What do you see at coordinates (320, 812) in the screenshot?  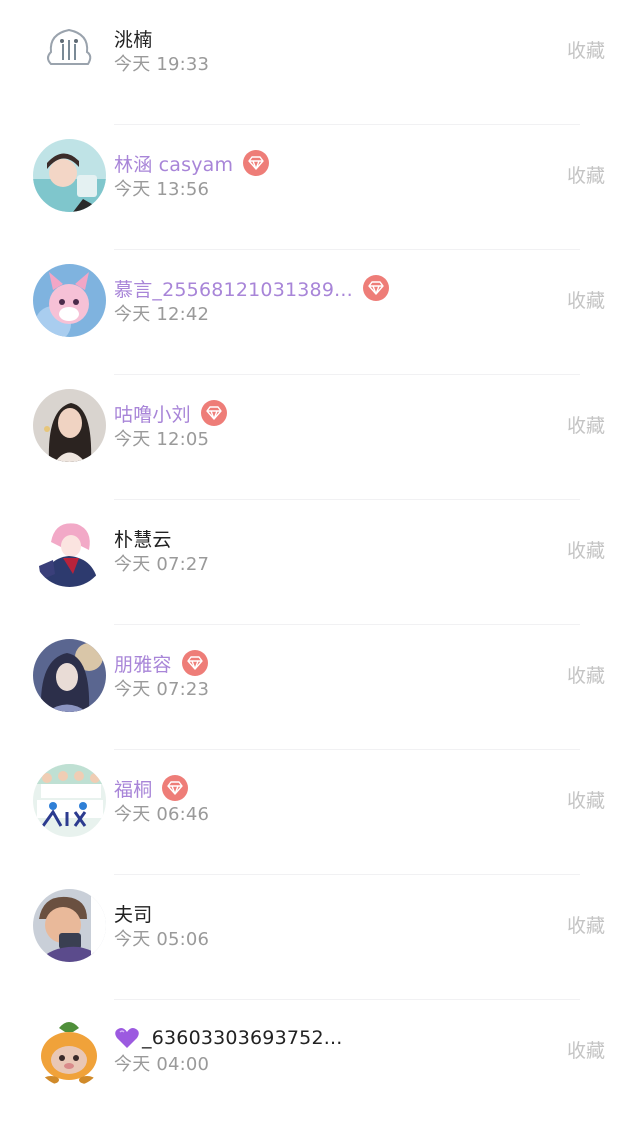 I see `list-item: 福桐 今天 06:46 收藏` at bounding box center [320, 812].